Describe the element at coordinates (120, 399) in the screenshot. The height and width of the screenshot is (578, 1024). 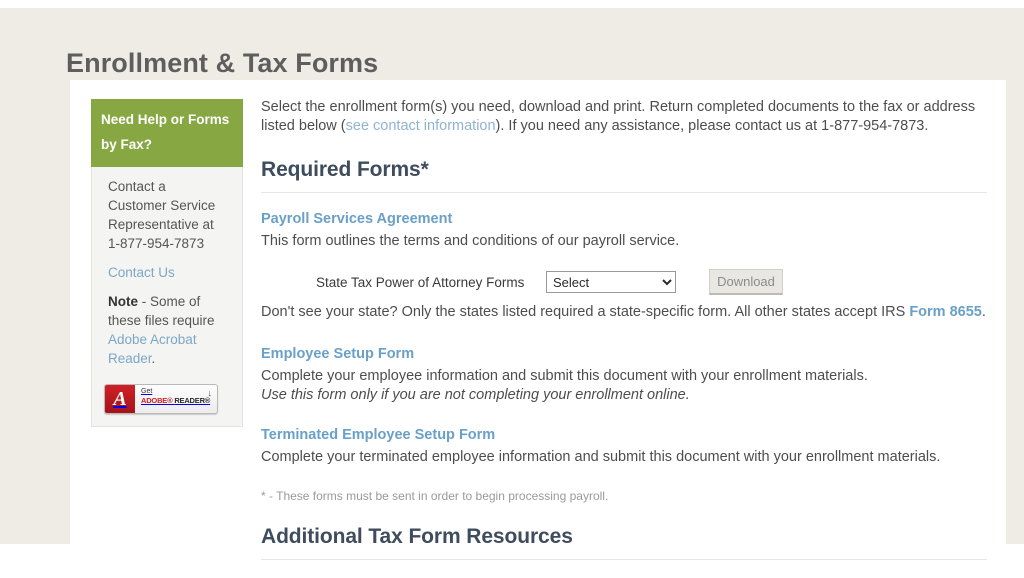
I see `adobe-acrobat-icon: A` at that location.